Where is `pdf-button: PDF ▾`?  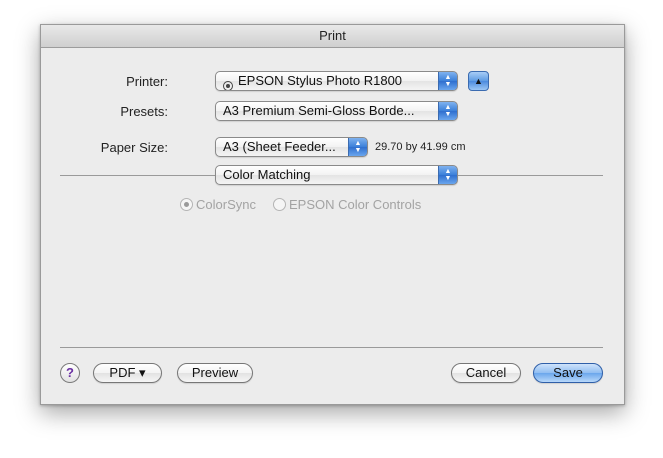 pdf-button: PDF ▾ is located at coordinates (127, 373).